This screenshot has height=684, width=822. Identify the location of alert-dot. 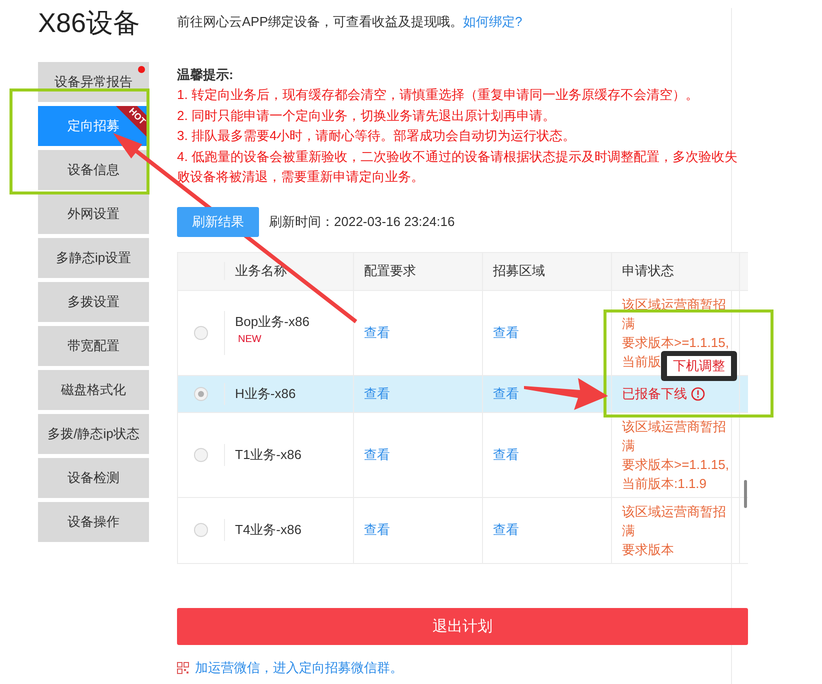
(141, 70).